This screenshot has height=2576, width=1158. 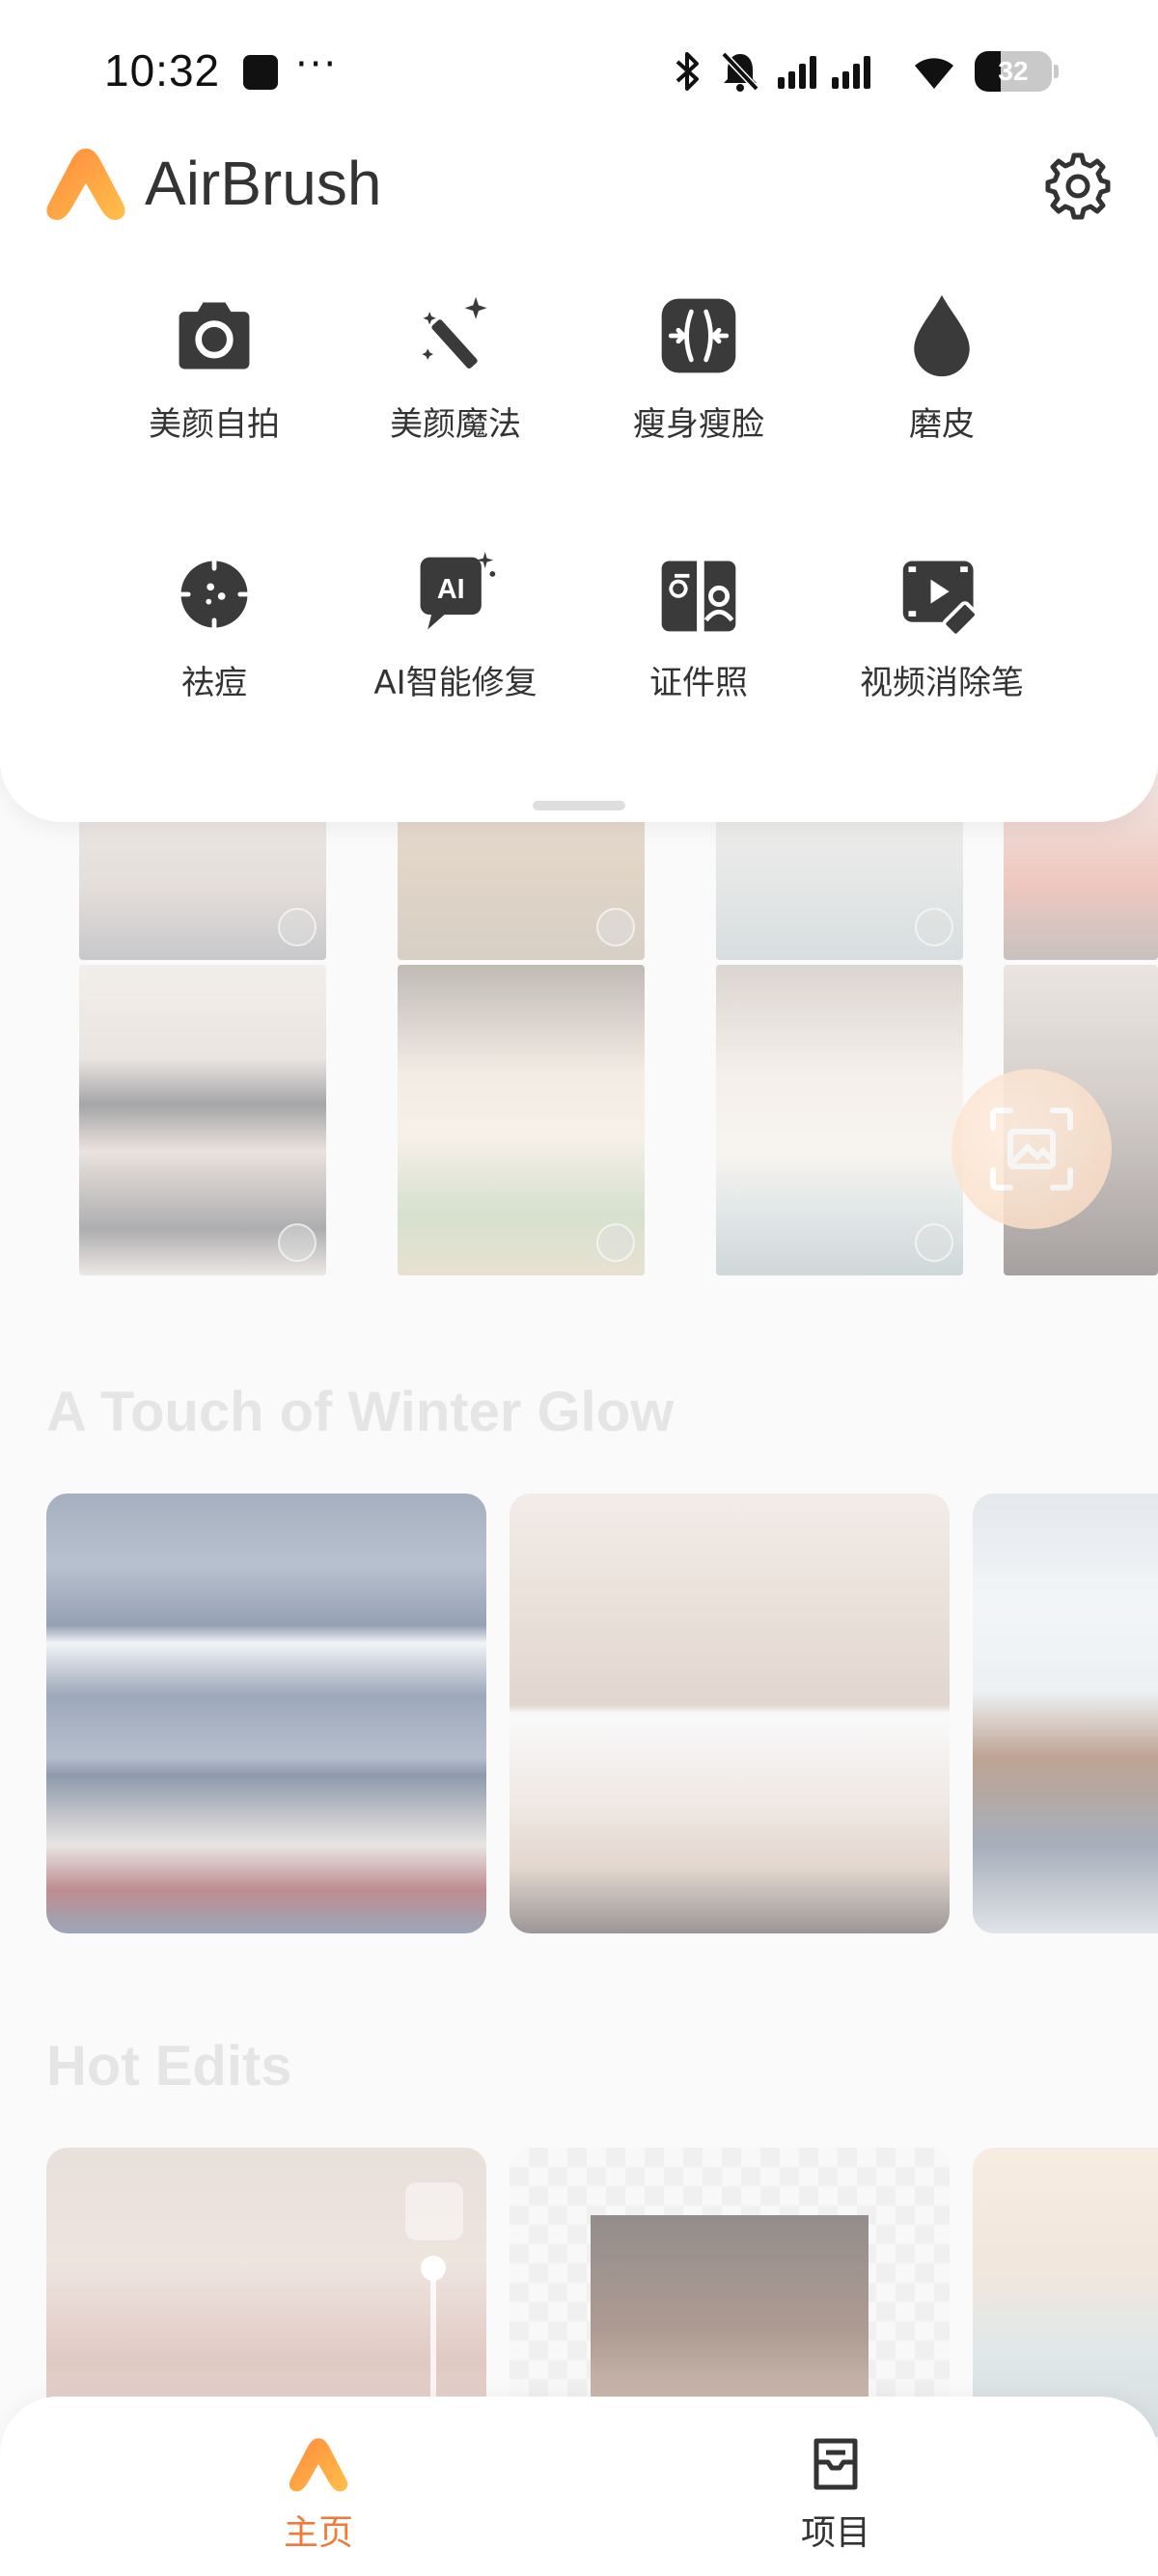 I want to click on home-logo-icon, so click(x=318, y=2465).